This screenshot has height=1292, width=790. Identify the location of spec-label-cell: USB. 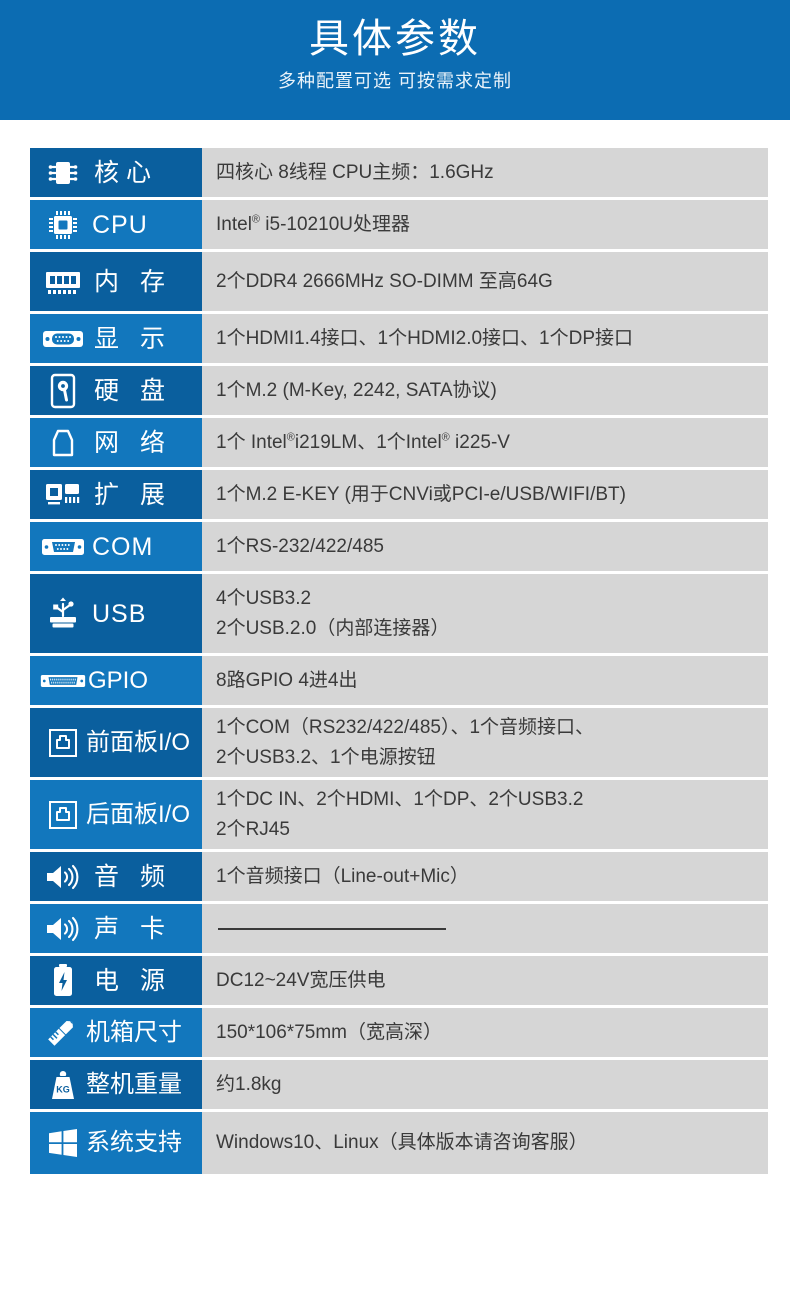
(116, 613).